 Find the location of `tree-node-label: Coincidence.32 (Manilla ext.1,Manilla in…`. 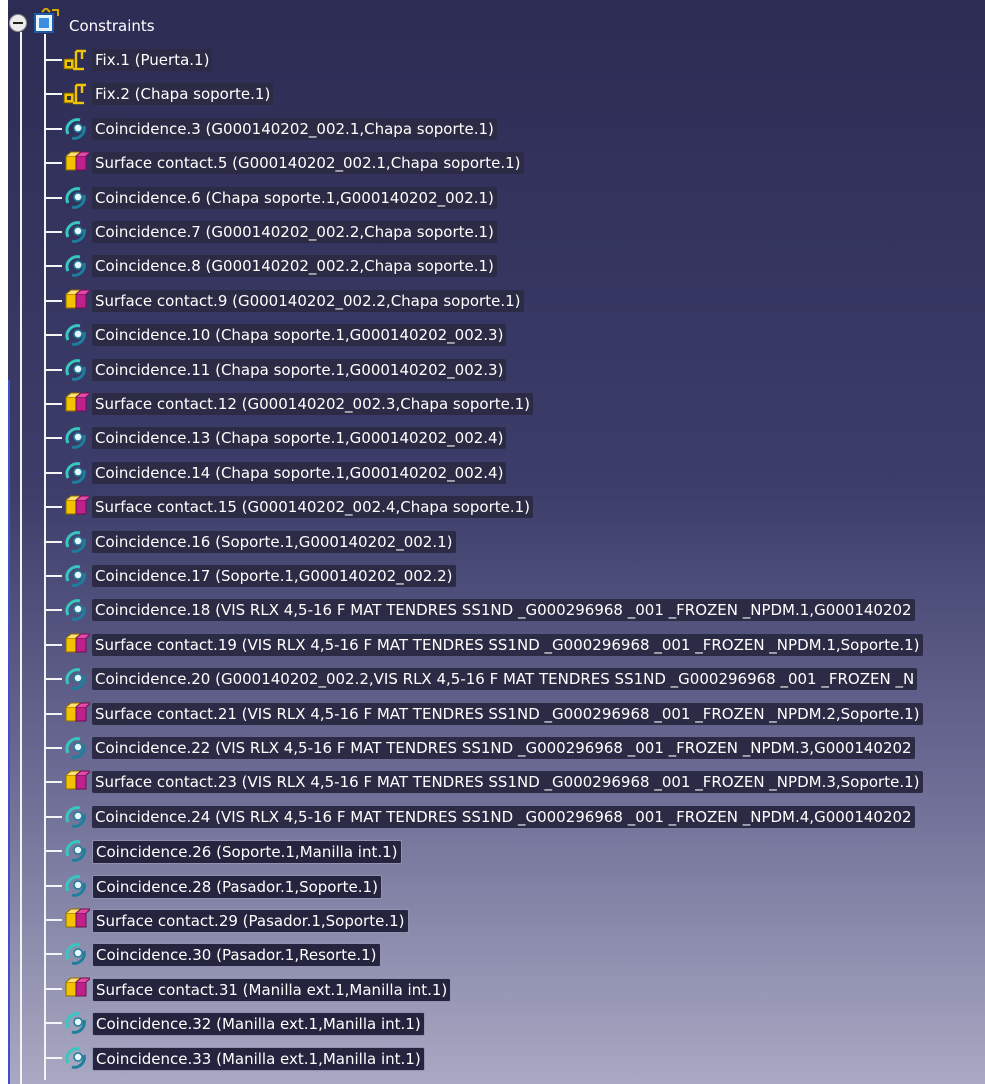

tree-node-label: Coincidence.32 (Manilla ext.1,Manilla in… is located at coordinates (258, 1024).